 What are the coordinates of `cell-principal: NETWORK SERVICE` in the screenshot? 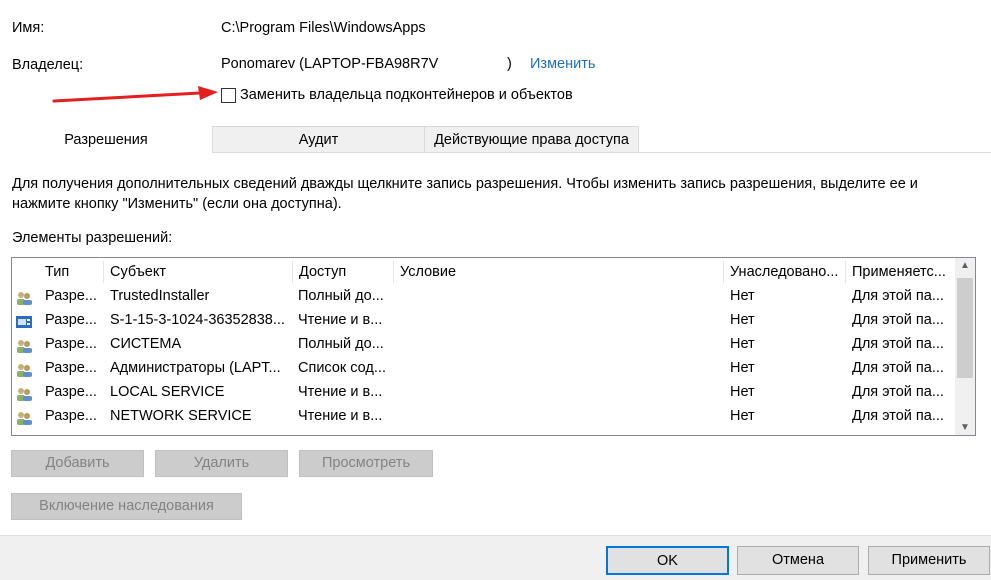 It's located at (181, 416).